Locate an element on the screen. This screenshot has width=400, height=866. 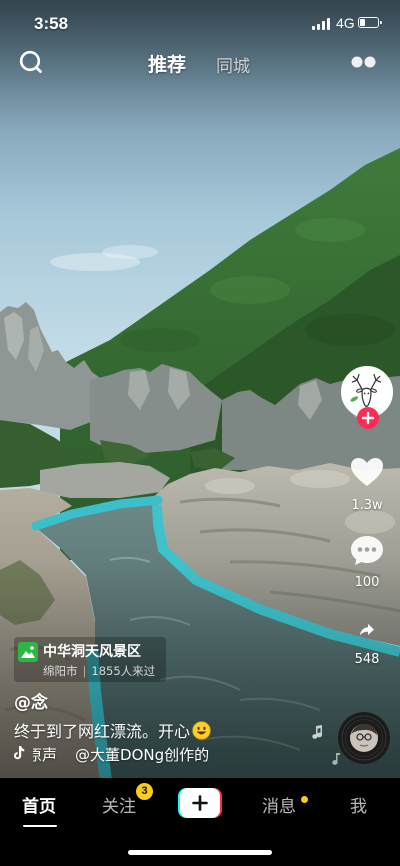
nav-messages: 消息 is located at coordinates (279, 804).